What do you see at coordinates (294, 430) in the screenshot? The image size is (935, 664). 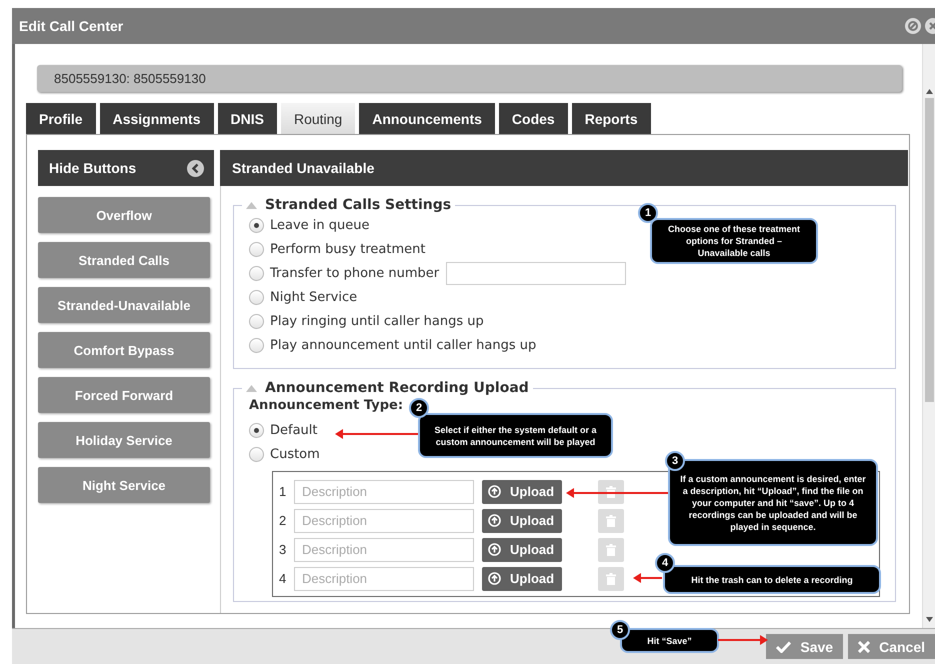 I see `option-label: Default` at bounding box center [294, 430].